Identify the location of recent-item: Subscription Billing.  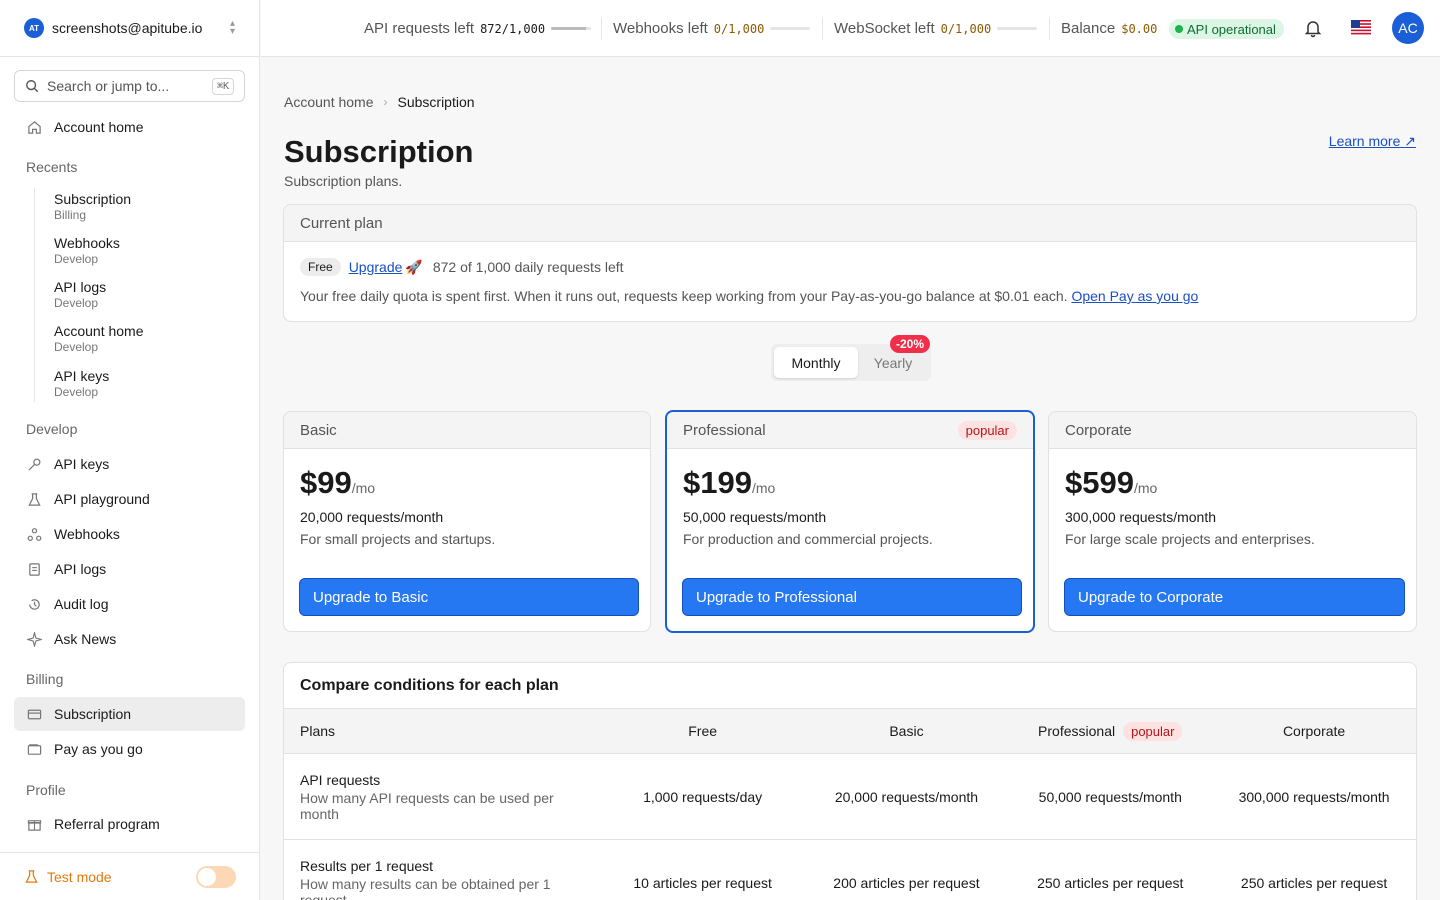
(92, 206).